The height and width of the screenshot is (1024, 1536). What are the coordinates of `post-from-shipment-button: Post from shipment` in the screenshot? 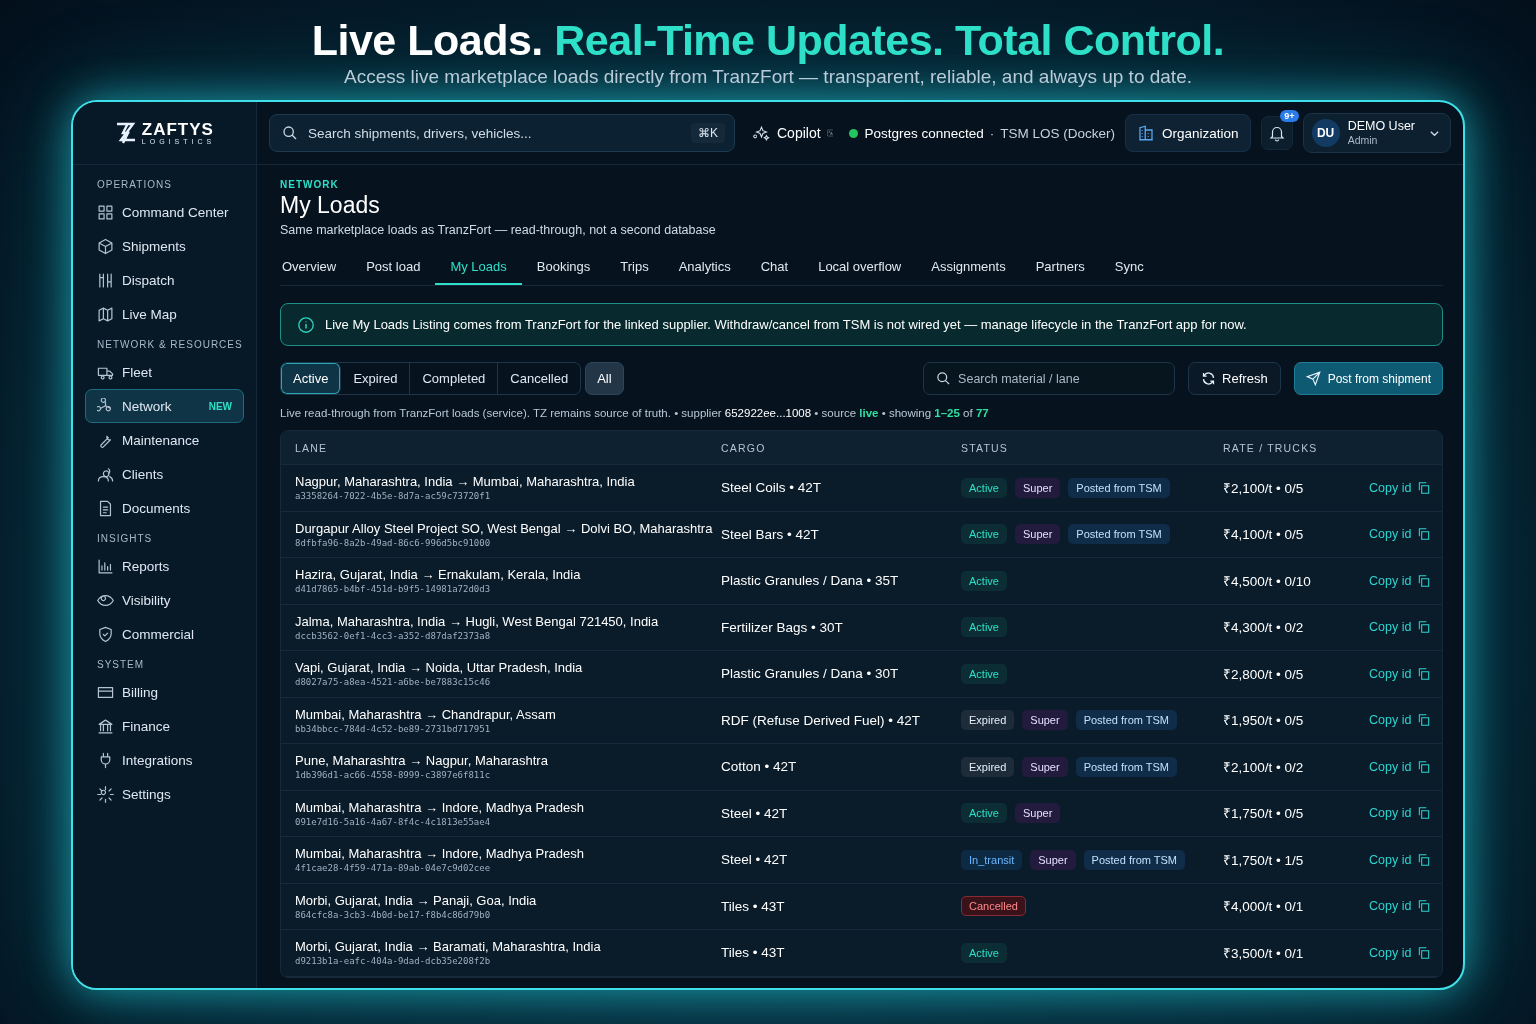 It's located at (1368, 378).